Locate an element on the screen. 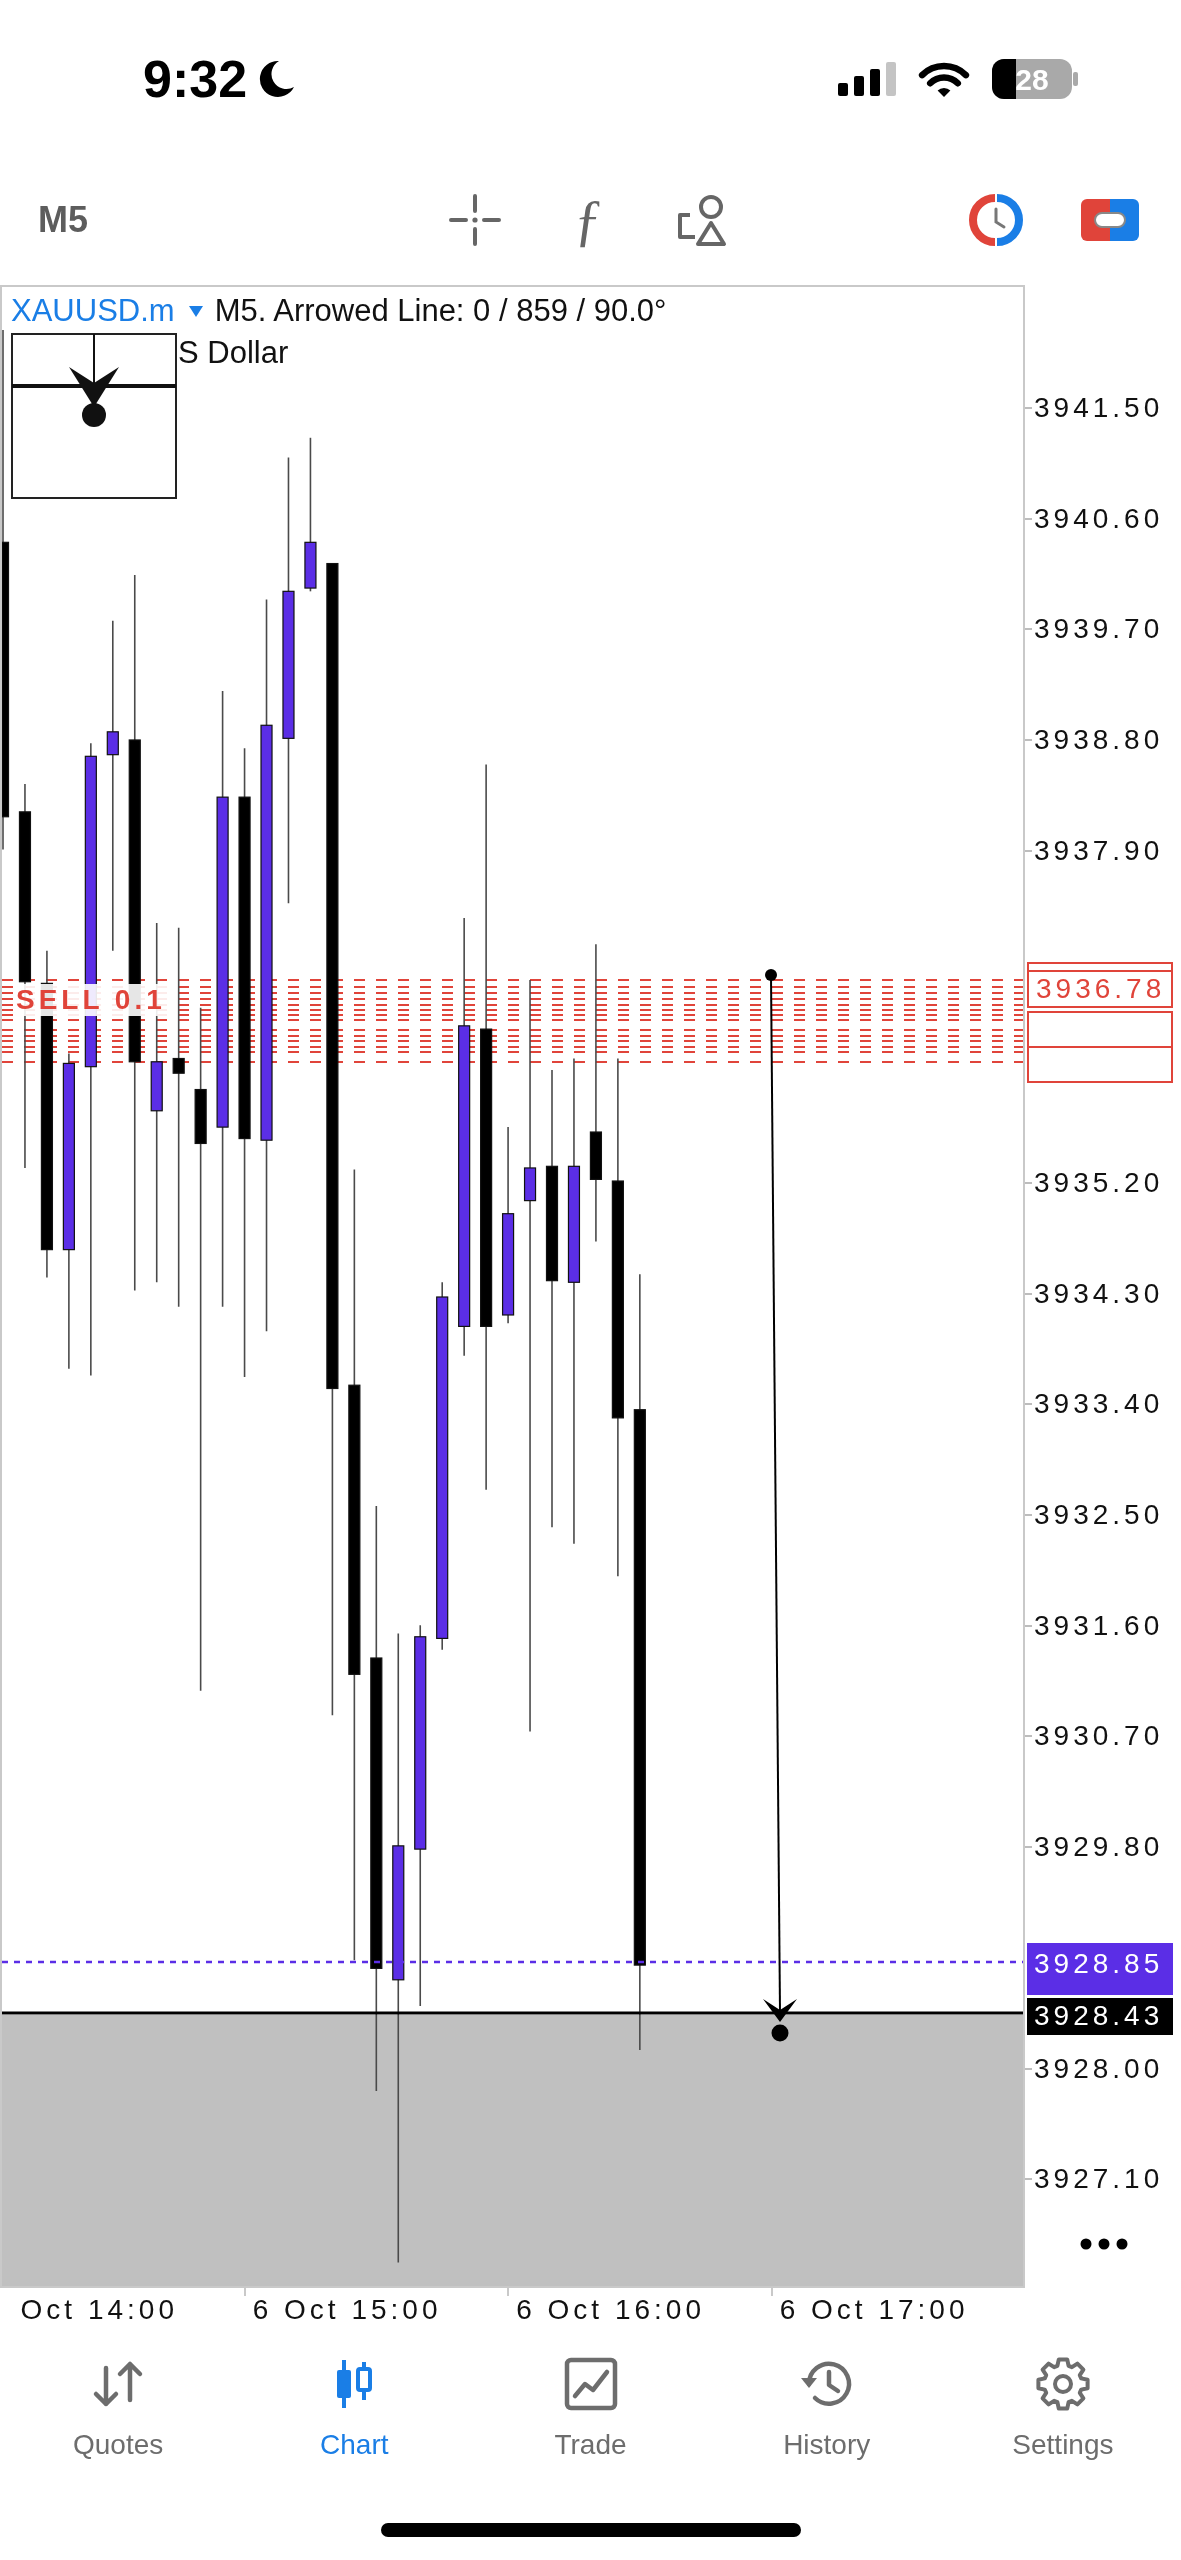 The width and height of the screenshot is (1181, 2560). price-label: 3928.00 is located at coordinates (1099, 2068).